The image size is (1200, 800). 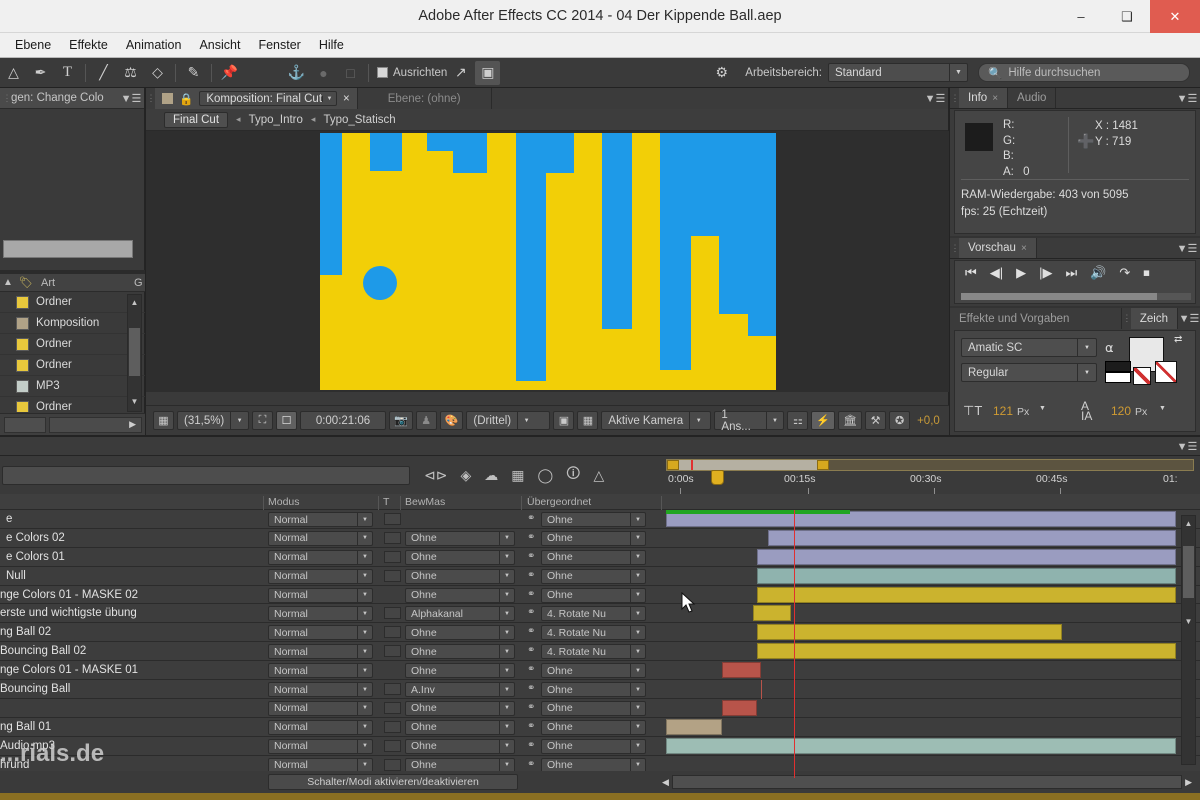 I want to click on scroll-left-icon: ◀, so click(x=665, y=782).